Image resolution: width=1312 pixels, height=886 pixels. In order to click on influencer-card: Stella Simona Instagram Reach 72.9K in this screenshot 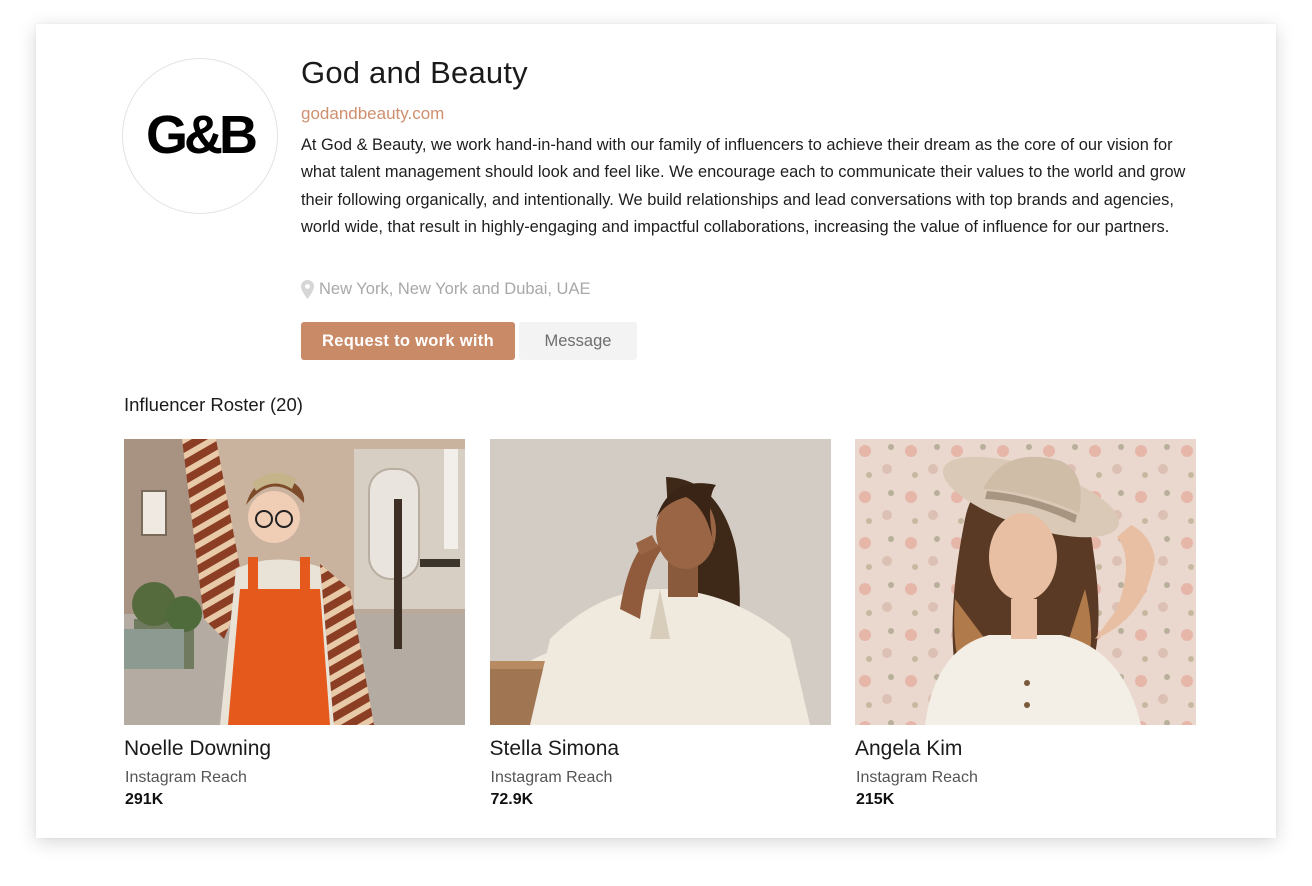, I will do `click(660, 624)`.